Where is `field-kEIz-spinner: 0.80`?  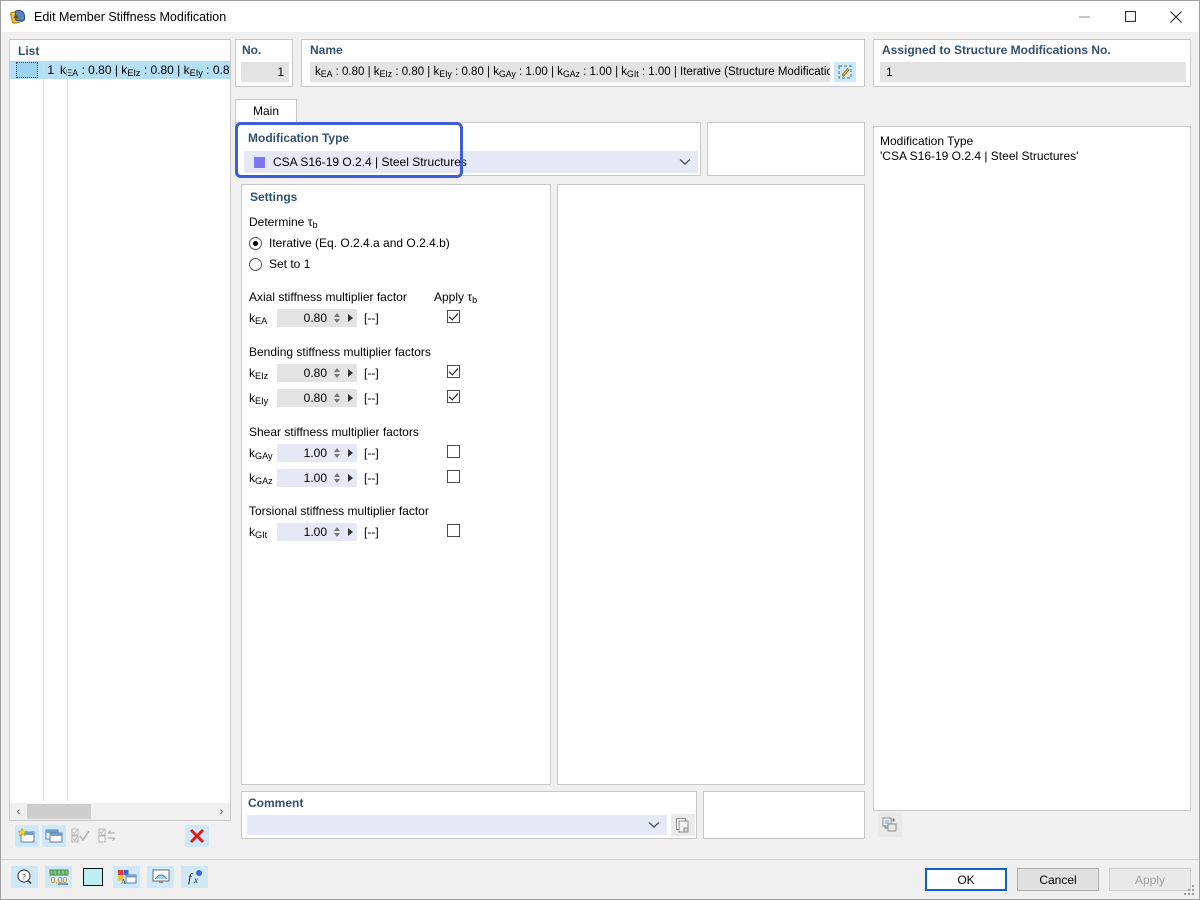
field-kEIz-spinner: 0.80 is located at coordinates (317, 373).